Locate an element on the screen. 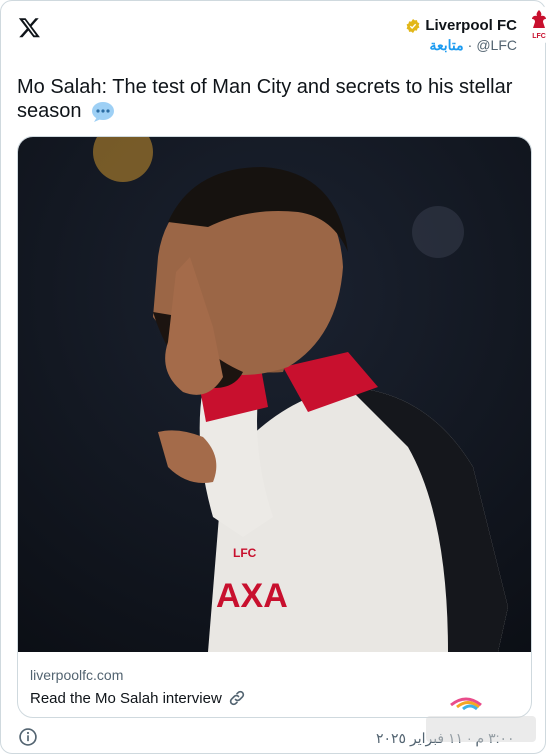  verified-badge-icon is located at coordinates (413, 25).